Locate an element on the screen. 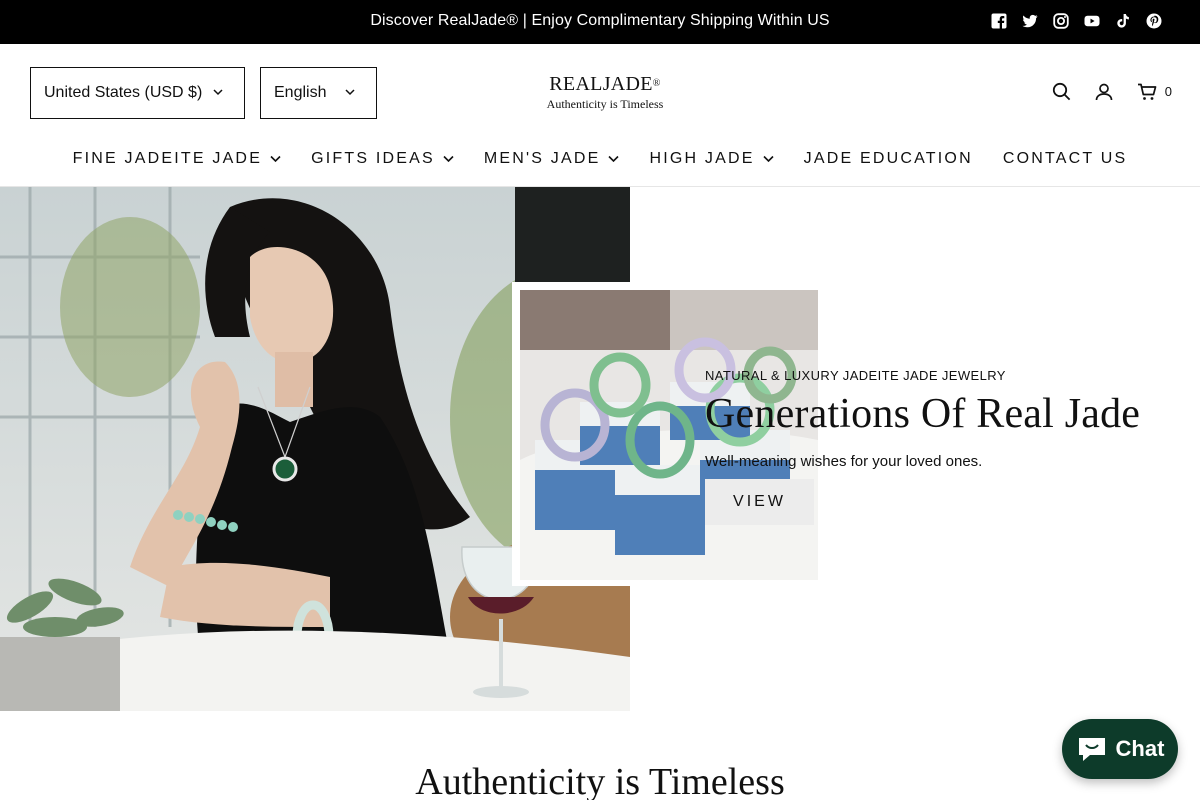  pinterest-icon is located at coordinates (1154, 21).